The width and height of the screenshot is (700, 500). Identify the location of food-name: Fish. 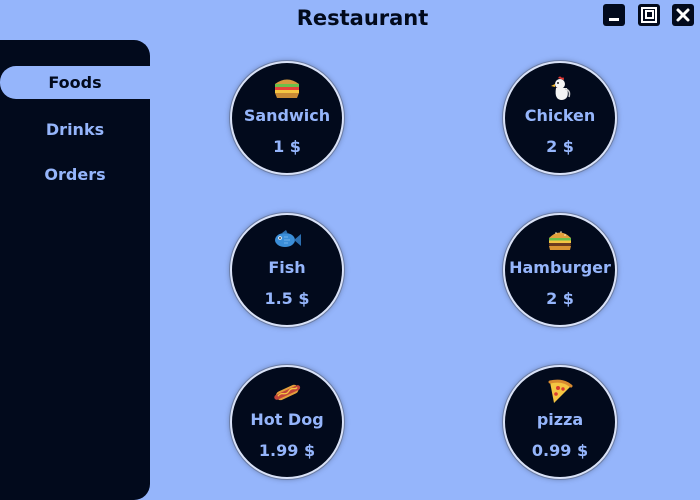
(287, 267).